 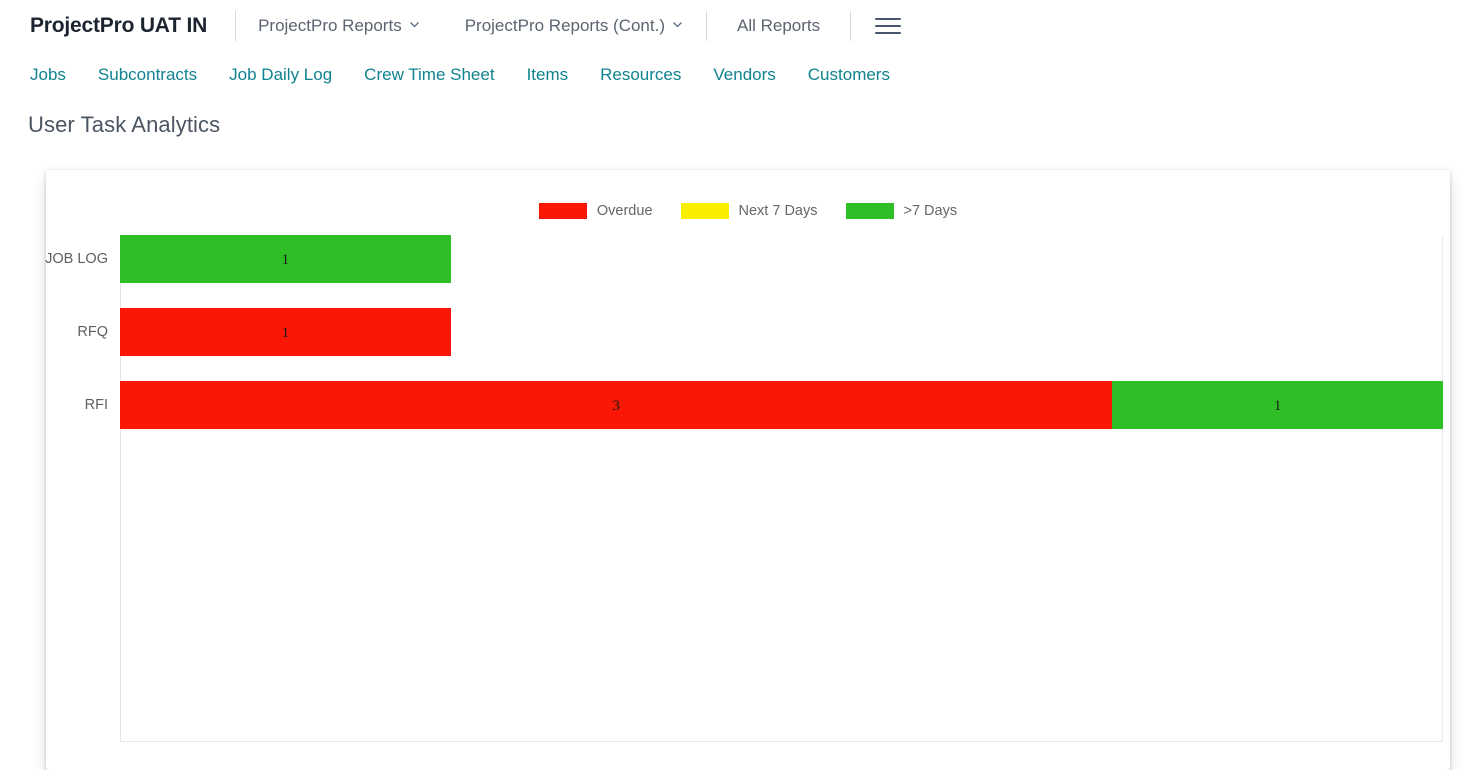 I want to click on legend-label-next-7-days: Next 7 Days, so click(x=778, y=211).